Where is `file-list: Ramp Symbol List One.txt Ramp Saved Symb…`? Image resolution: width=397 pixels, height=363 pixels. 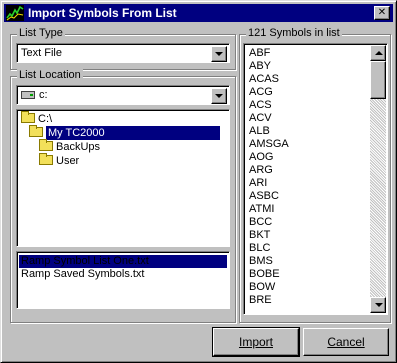
file-list: Ramp Symbol List One.txt Ramp Saved Symb… is located at coordinates (123, 280).